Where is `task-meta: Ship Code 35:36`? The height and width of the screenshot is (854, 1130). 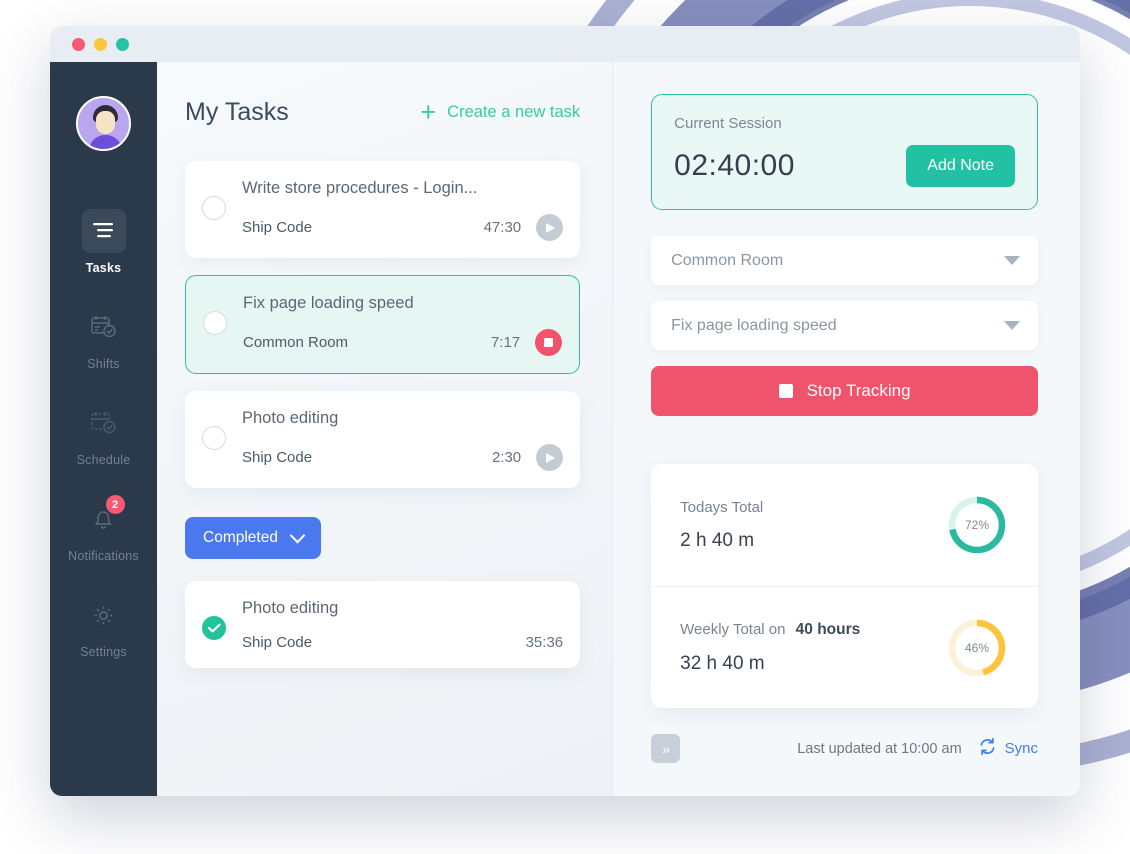 task-meta: Ship Code 35:36 is located at coordinates (402, 642).